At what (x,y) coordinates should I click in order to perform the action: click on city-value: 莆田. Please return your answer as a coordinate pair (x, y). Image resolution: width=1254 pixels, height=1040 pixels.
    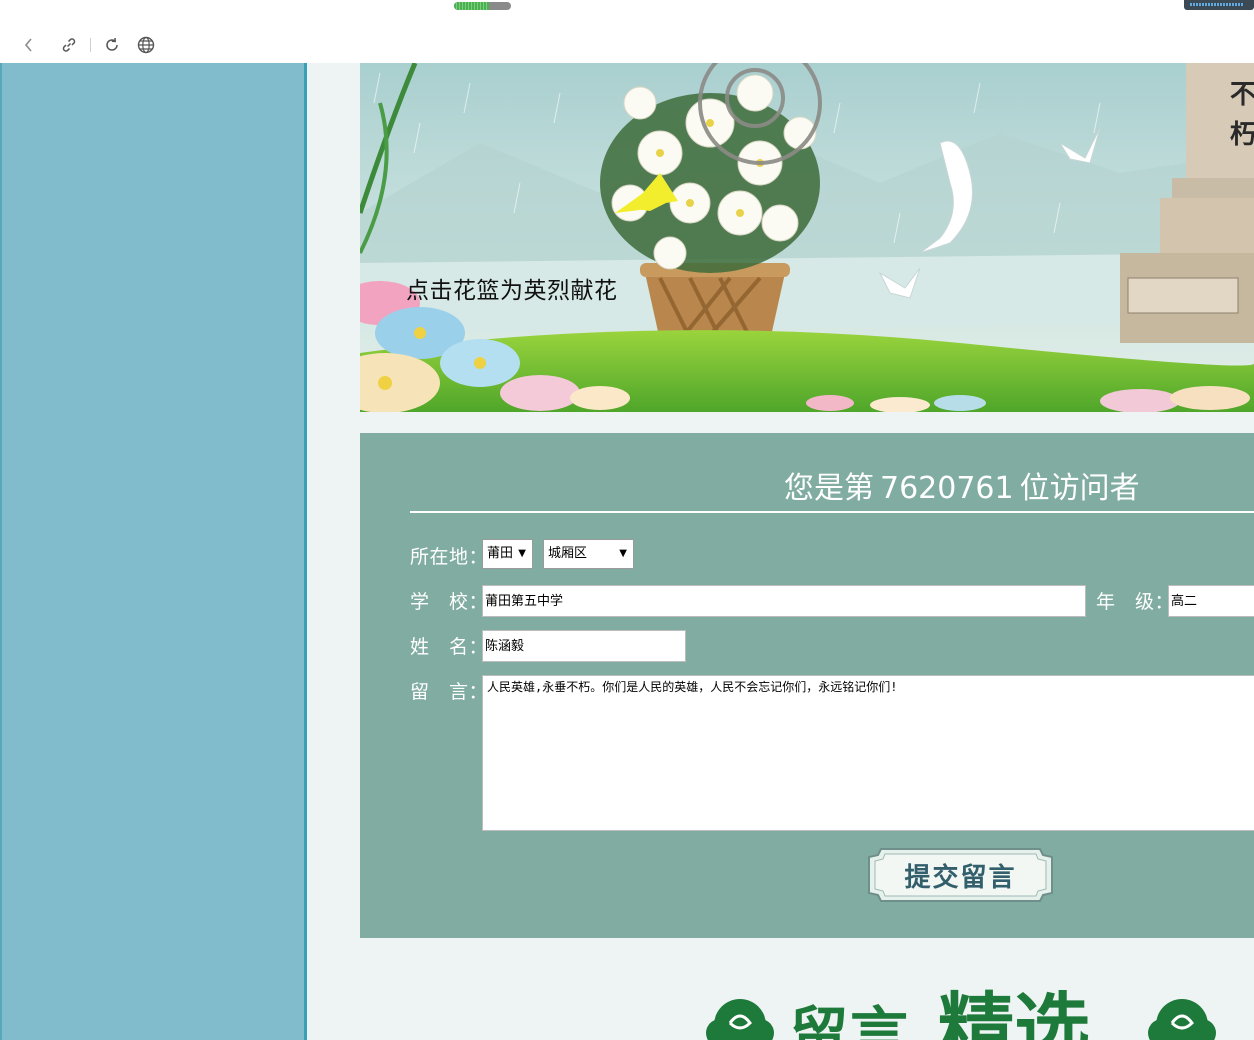
    Looking at the image, I should click on (500, 553).